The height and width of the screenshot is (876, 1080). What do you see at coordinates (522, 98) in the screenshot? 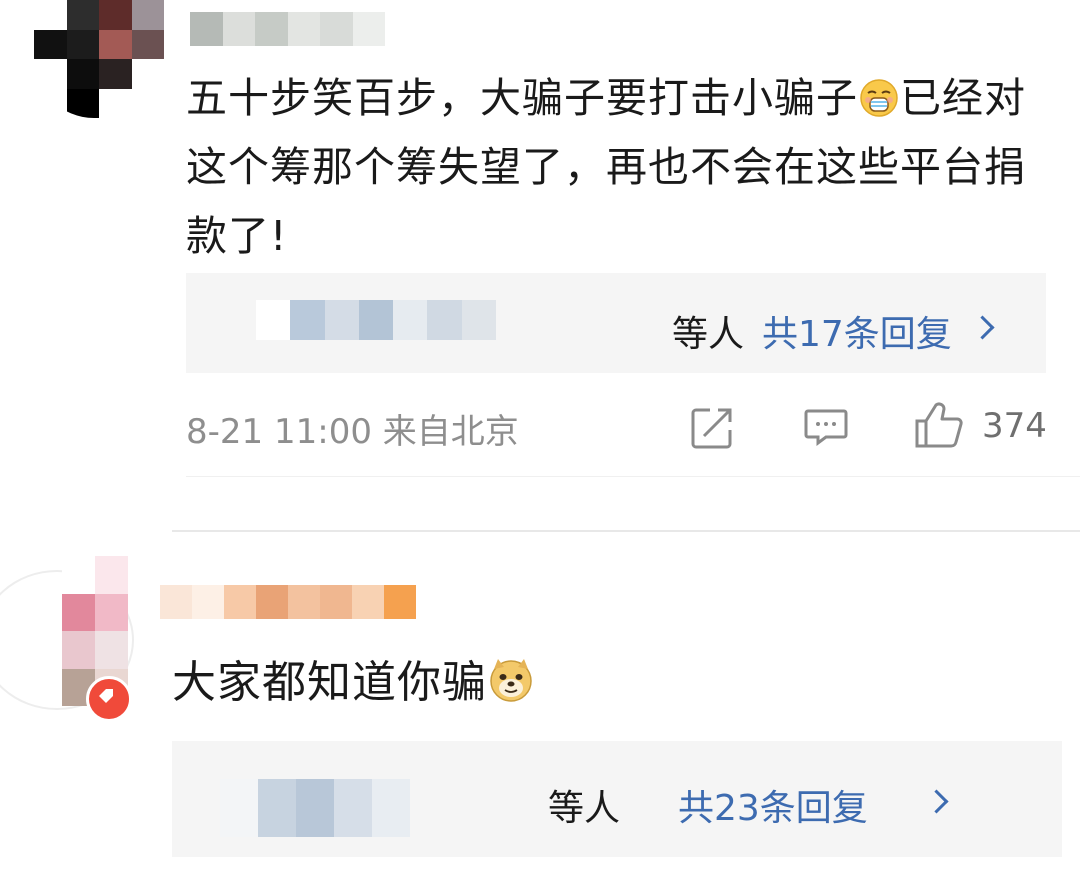
I see `comment-text-part: 五十步笑百步，大骗子要打击小骗子` at bounding box center [522, 98].